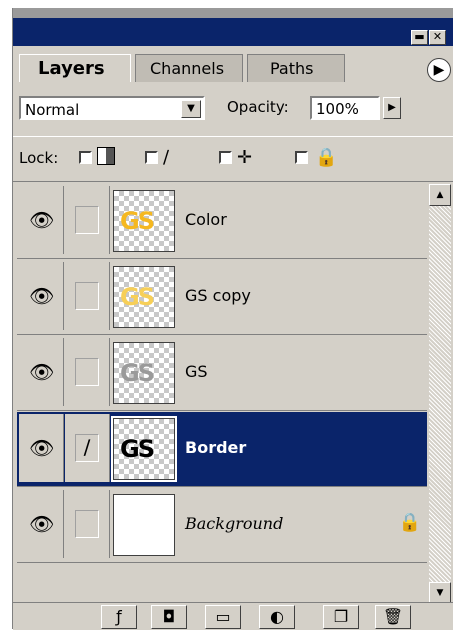 The width and height of the screenshot is (455, 630). Describe the element at coordinates (119, 617) in the screenshot. I see `layer-style-button: ƒ` at that location.